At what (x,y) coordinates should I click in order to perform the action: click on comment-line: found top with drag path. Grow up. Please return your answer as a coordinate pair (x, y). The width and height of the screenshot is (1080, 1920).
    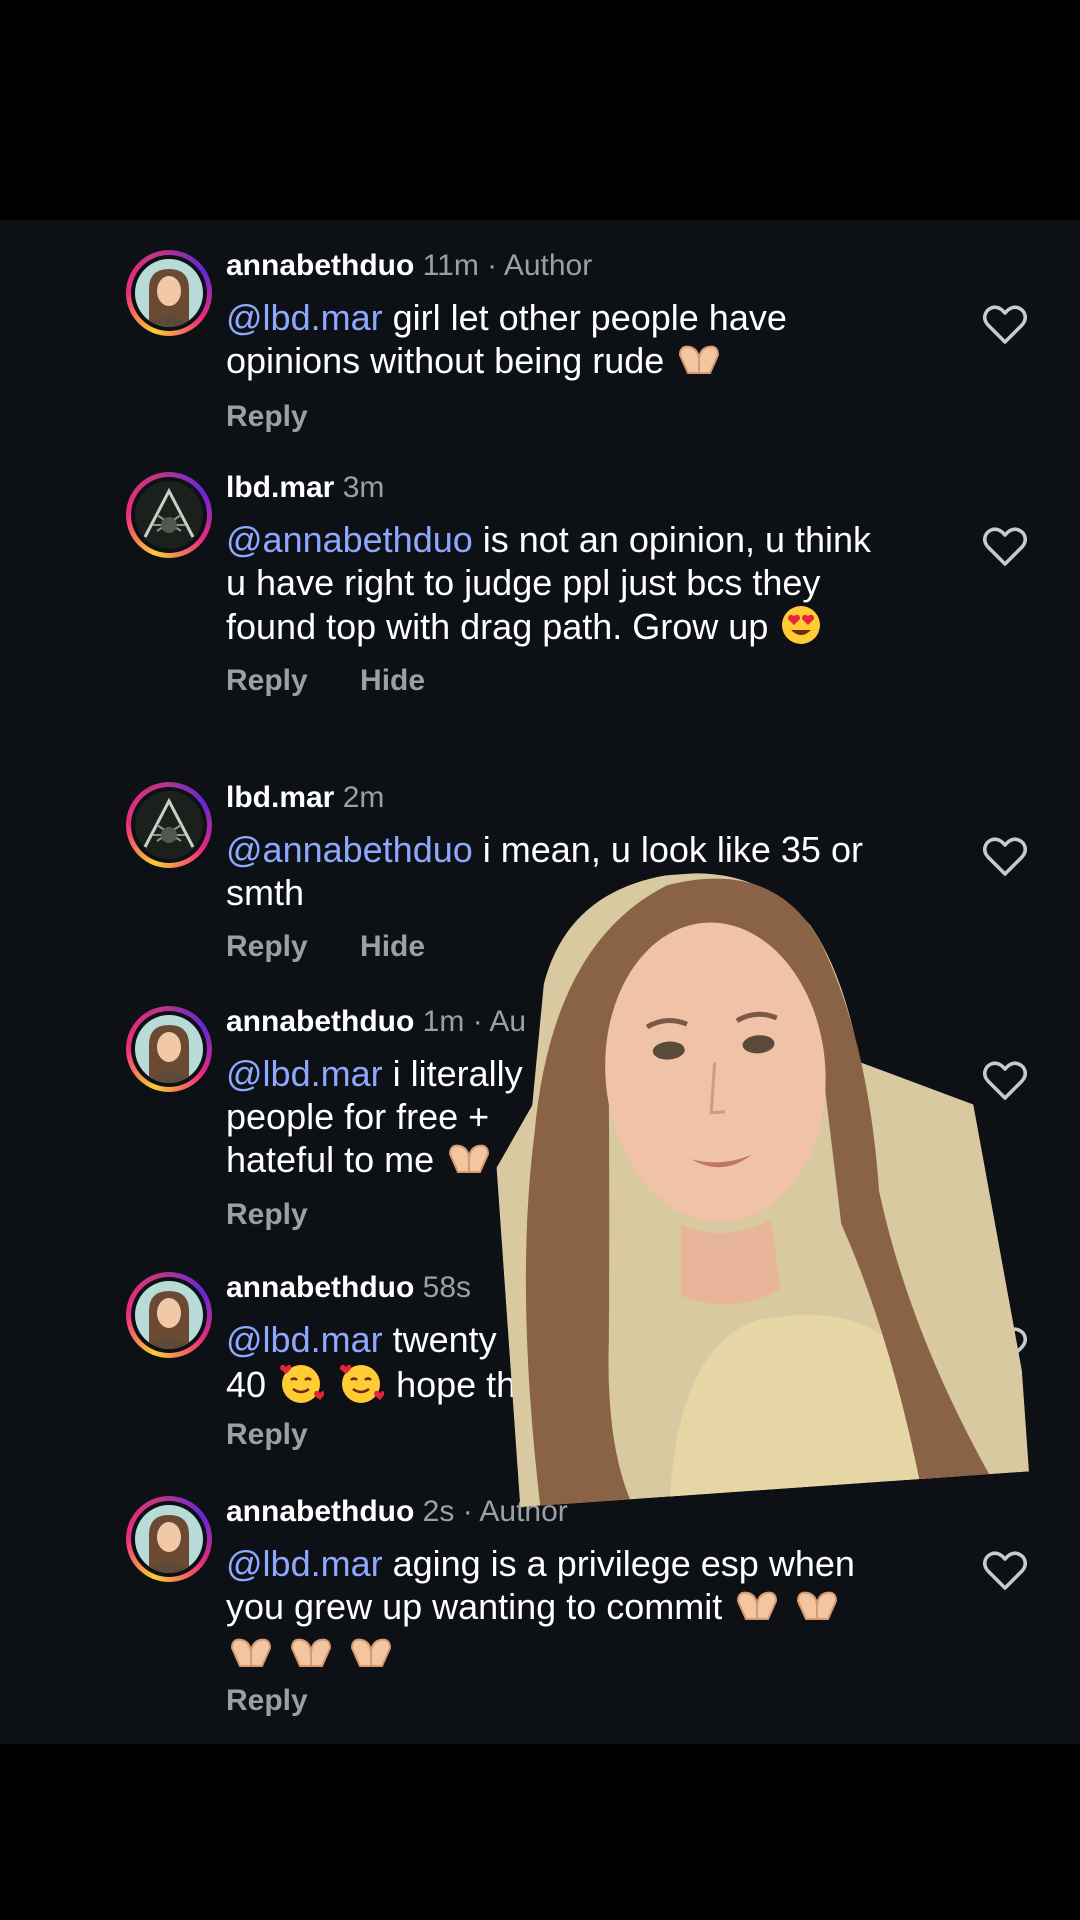
    Looking at the image, I should click on (497, 627).